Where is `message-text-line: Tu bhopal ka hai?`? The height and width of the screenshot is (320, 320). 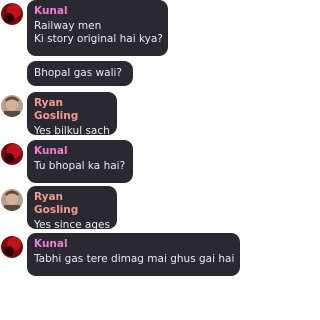 message-text-line: Tu bhopal ka hai? is located at coordinates (80, 166).